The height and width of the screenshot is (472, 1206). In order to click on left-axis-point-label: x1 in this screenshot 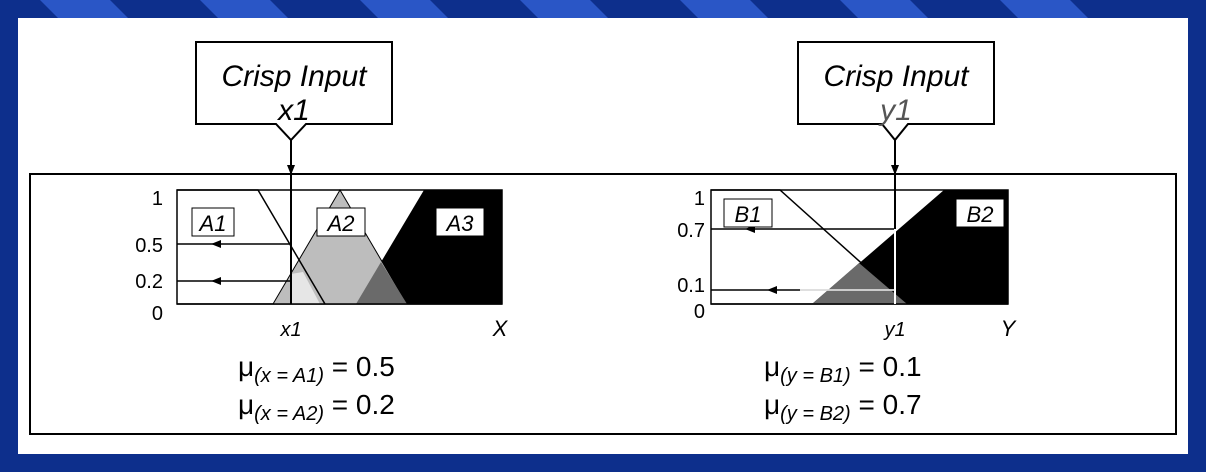, I will do `click(290, 330)`.